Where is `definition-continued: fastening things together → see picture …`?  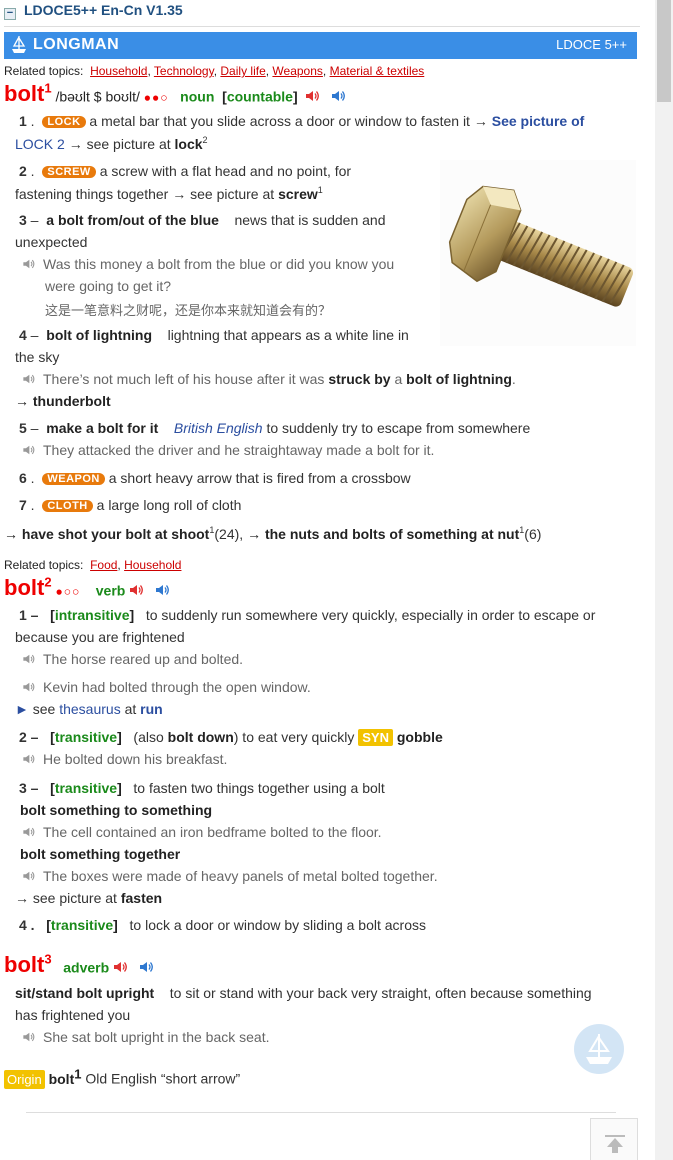
definition-continued: fastening things together → see picture … is located at coordinates (145, 194).